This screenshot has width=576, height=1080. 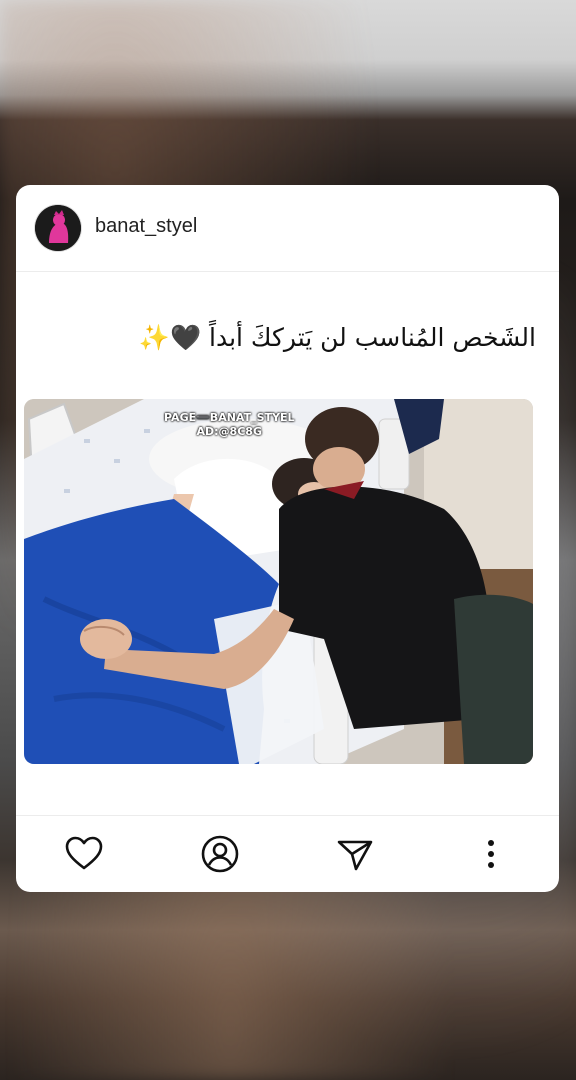 What do you see at coordinates (229, 431) in the screenshot?
I see `watermark-line-2: AD:@8C8G` at bounding box center [229, 431].